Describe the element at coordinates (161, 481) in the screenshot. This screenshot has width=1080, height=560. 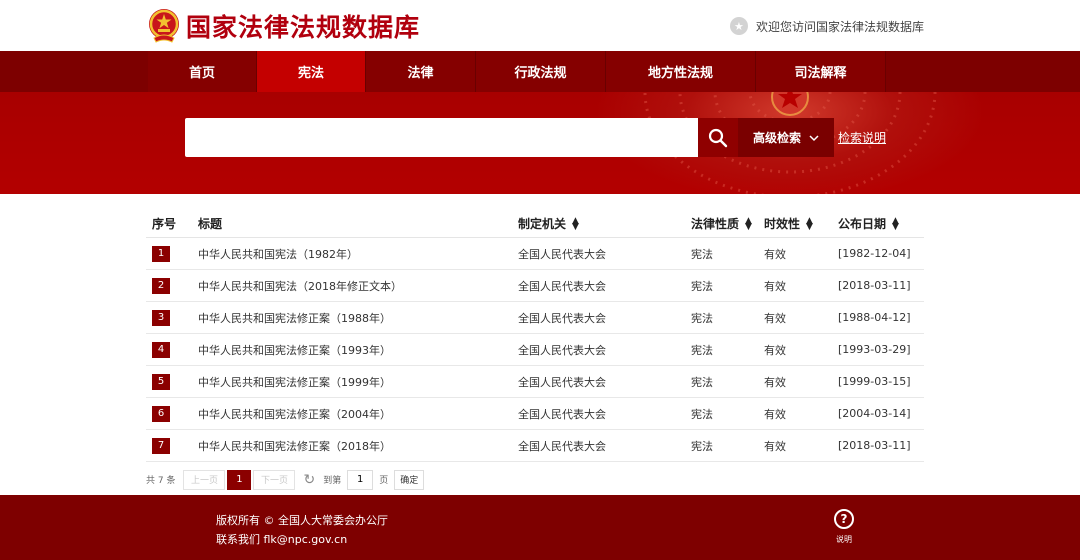
I see `total-count: 共 7 条` at that location.